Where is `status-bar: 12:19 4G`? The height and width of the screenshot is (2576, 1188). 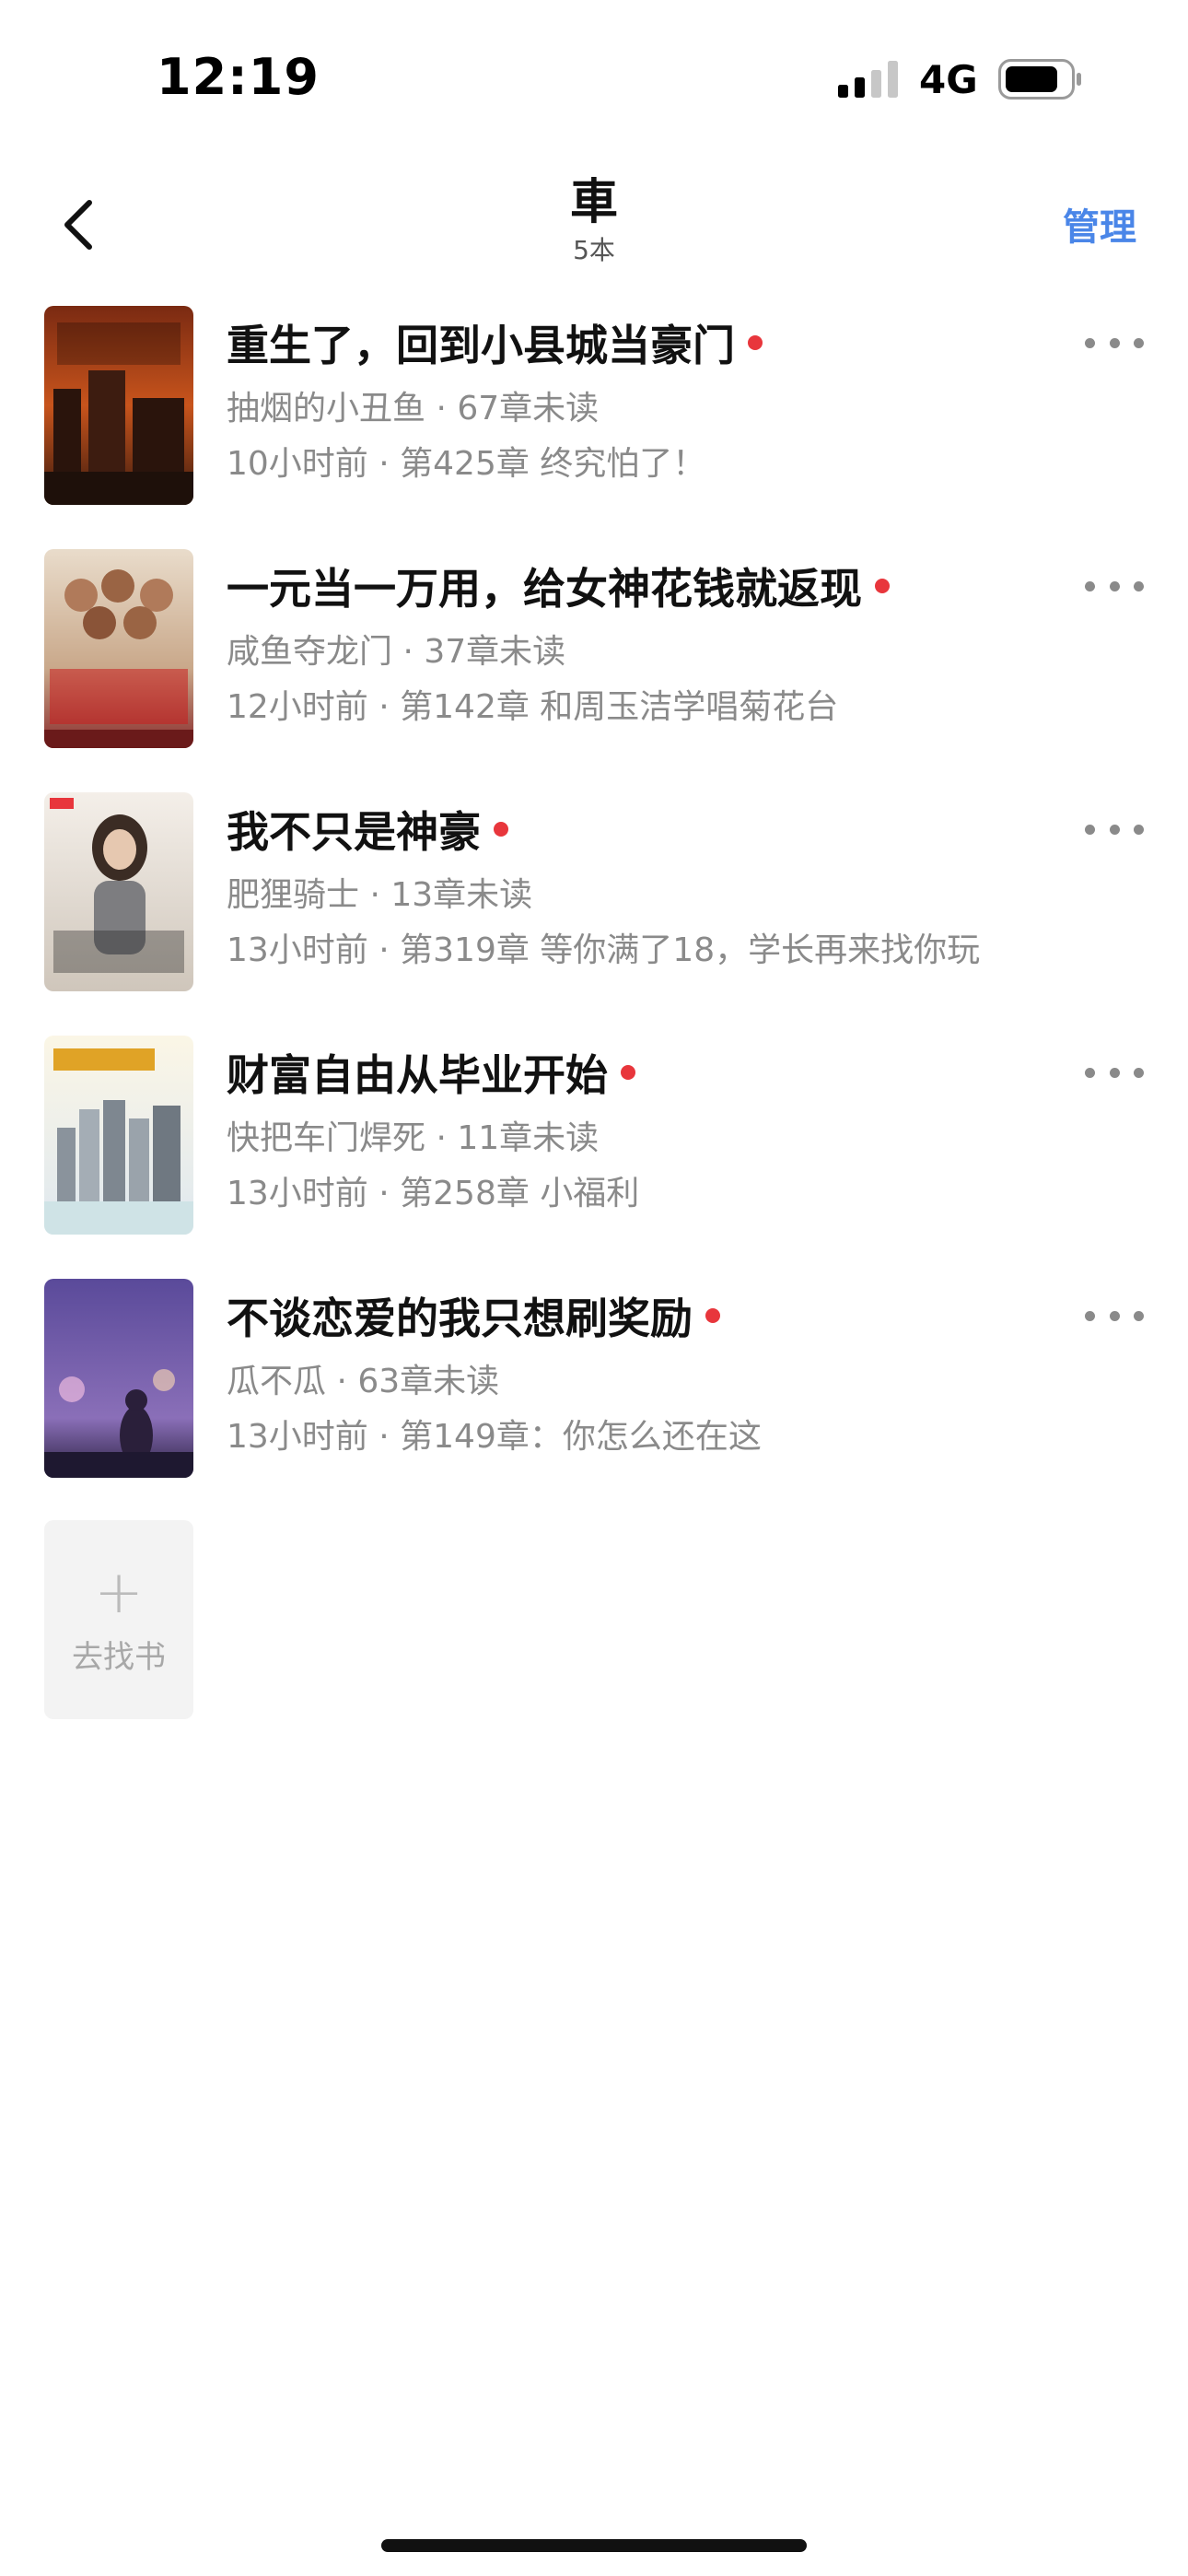
status-bar: 12:19 4G is located at coordinates (594, 73).